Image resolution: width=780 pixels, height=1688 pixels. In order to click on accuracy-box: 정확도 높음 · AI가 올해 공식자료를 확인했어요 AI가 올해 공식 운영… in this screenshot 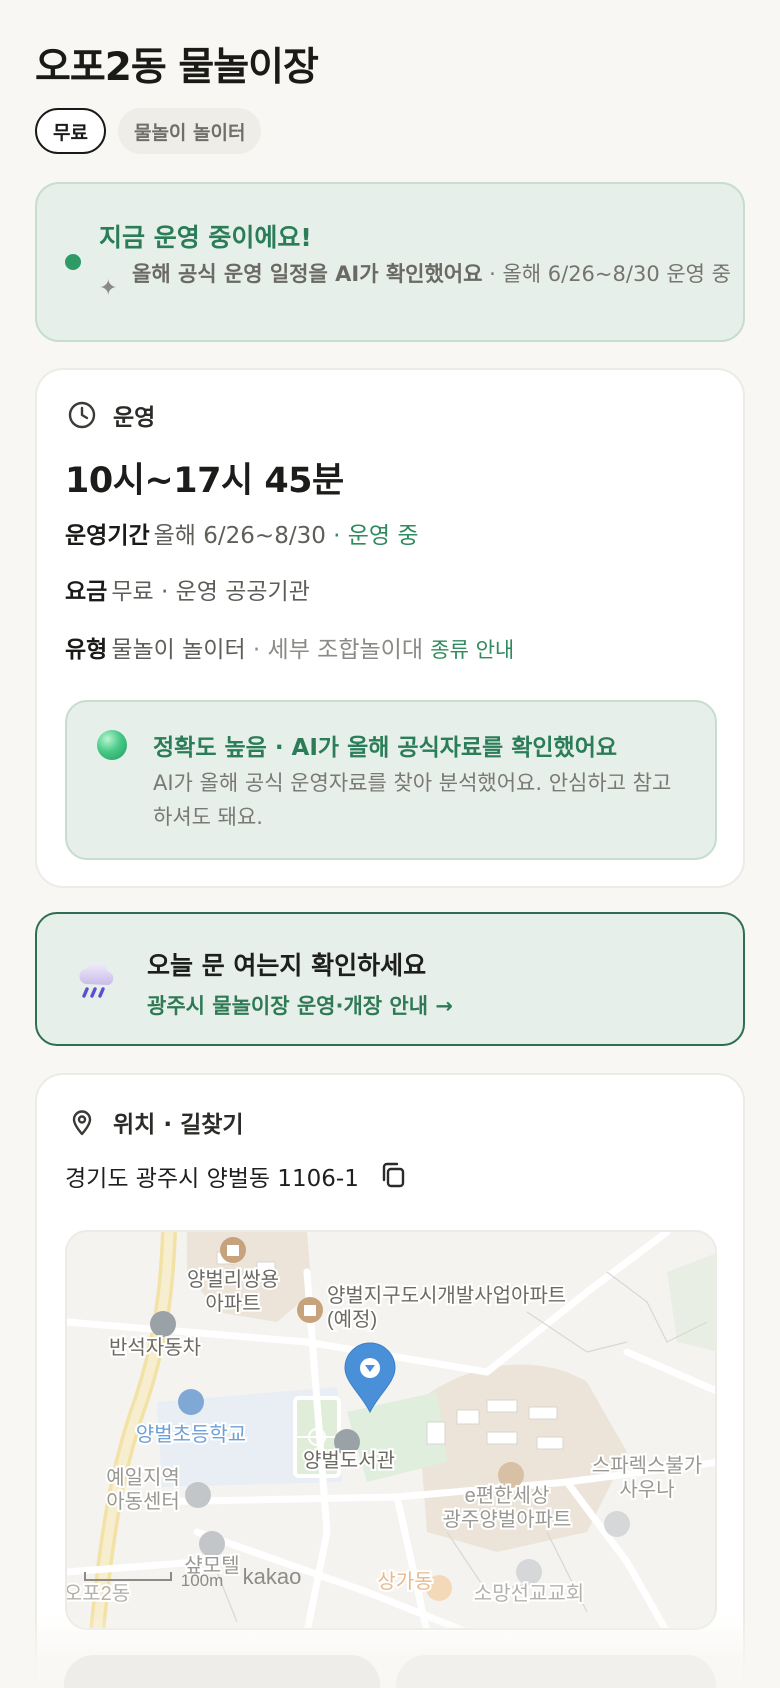, I will do `click(391, 780)`.